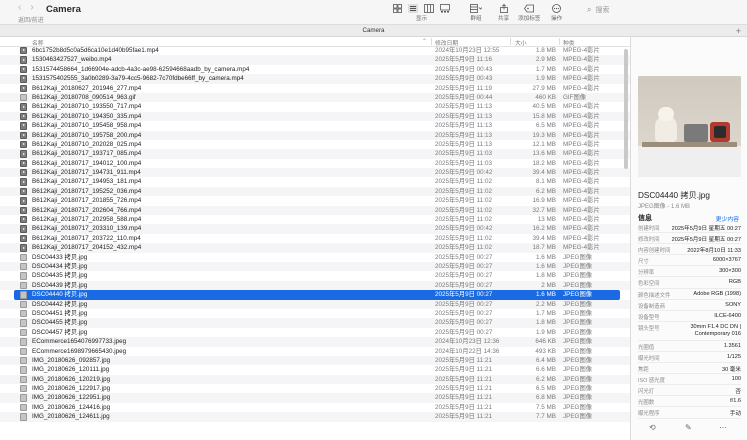 Image resolution: width=747 pixels, height=440 pixels. What do you see at coordinates (546, 370) in the screenshot?
I see `file-size: 6.6 MB` at bounding box center [546, 370].